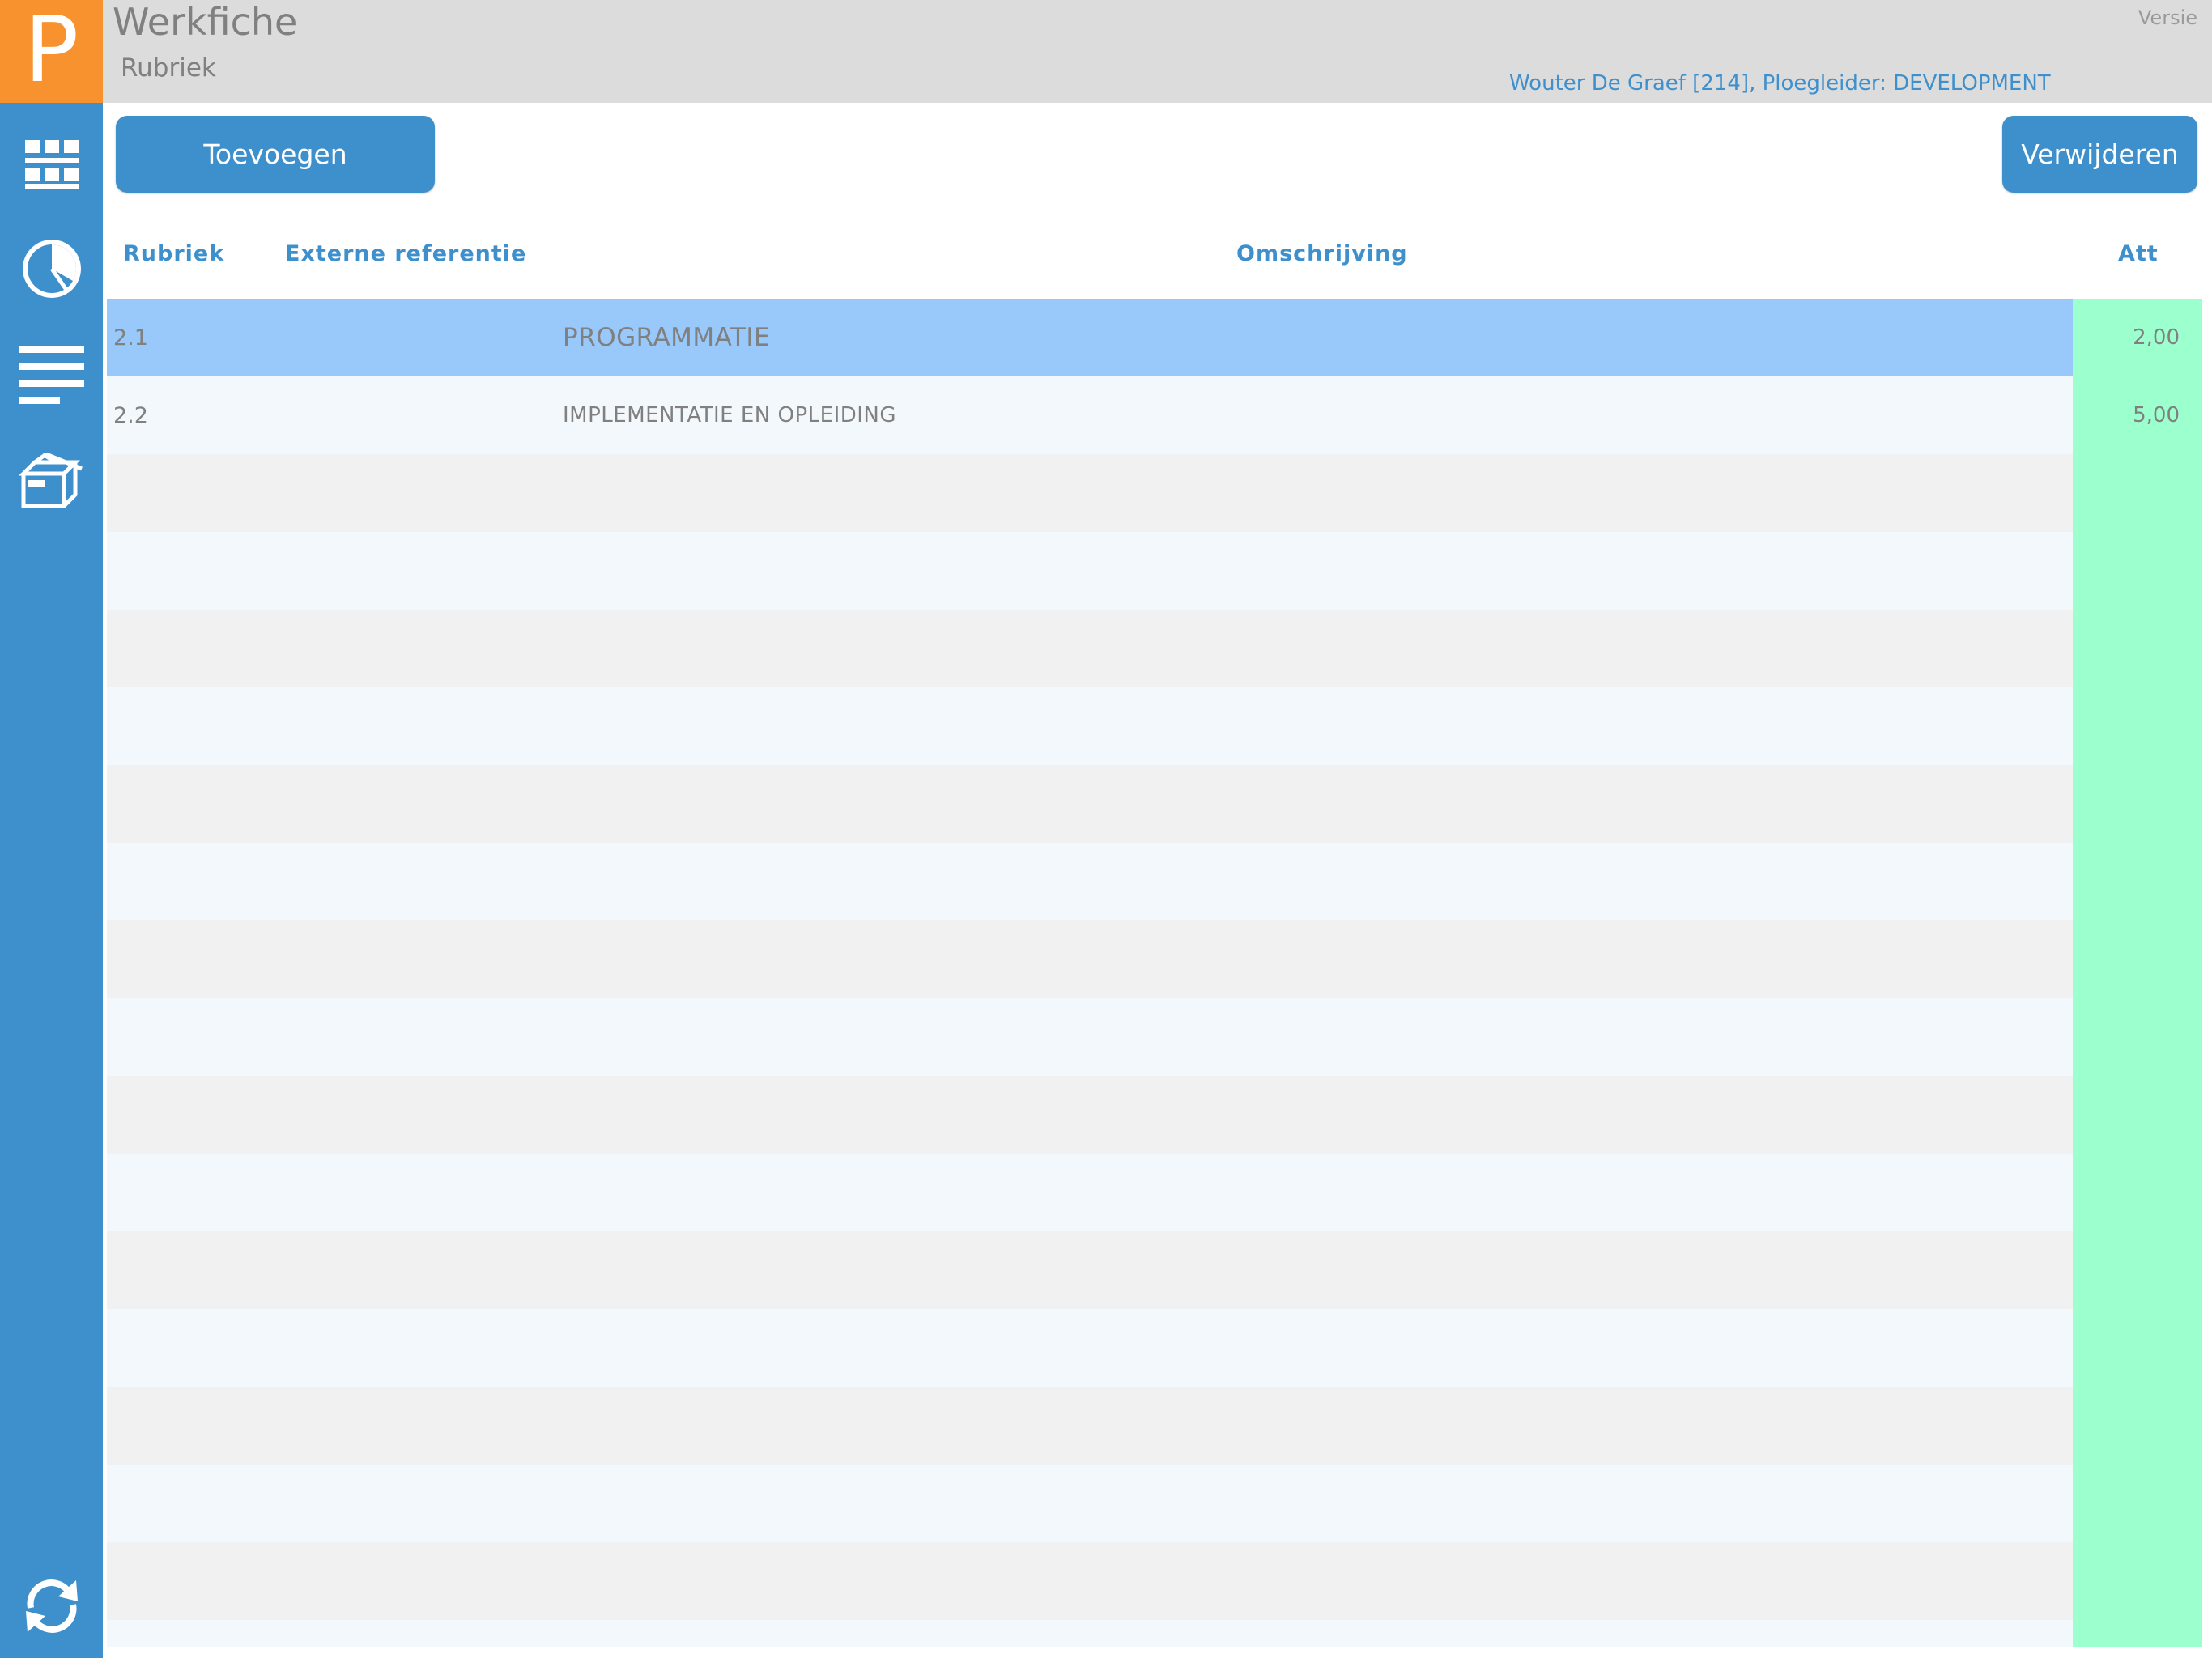 This screenshot has width=2212, height=1658. Describe the element at coordinates (730, 415) in the screenshot. I see `cell-omschrijving: IMPLEMENTATIE EN OPLEIDING` at that location.